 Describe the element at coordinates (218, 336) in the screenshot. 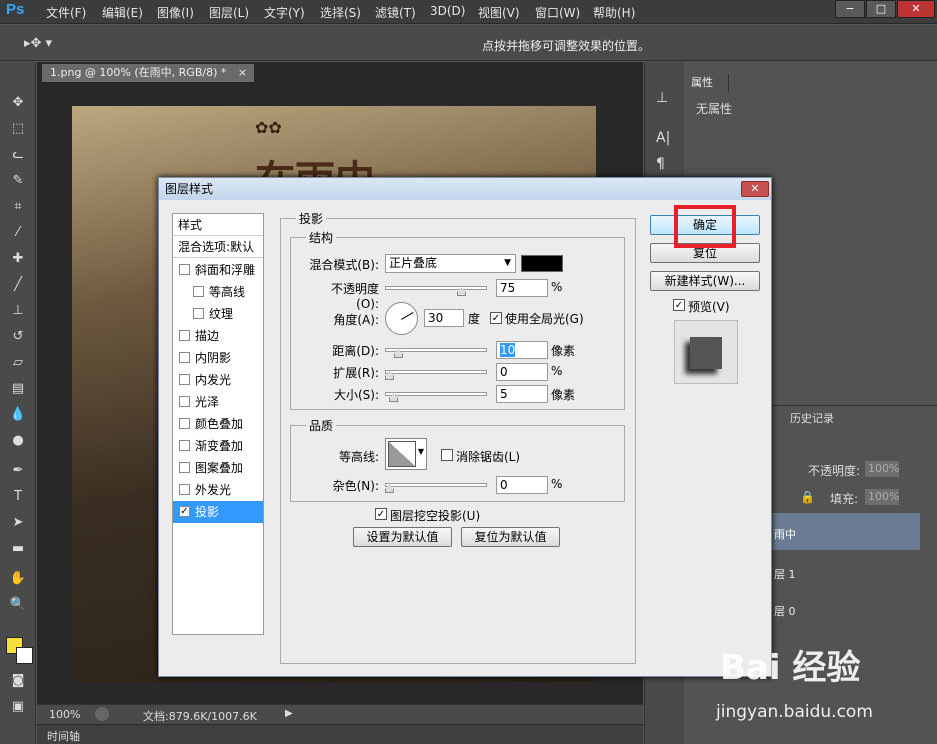

I see `style-item-stroke: 描边` at that location.